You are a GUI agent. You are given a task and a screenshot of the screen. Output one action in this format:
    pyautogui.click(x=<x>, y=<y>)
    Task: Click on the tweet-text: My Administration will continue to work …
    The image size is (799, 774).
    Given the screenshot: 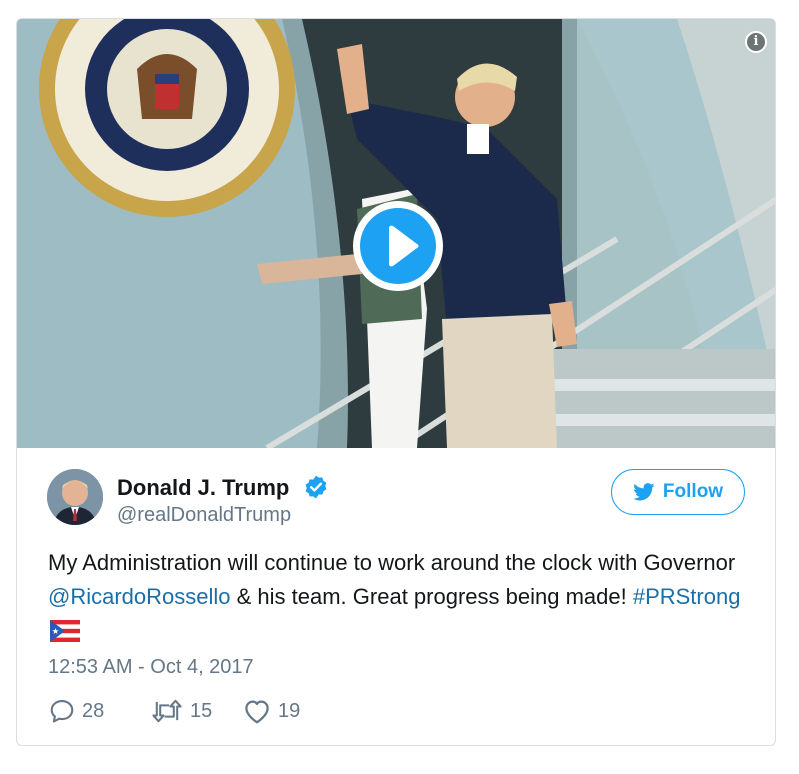 What is the action you would take?
    pyautogui.click(x=398, y=597)
    